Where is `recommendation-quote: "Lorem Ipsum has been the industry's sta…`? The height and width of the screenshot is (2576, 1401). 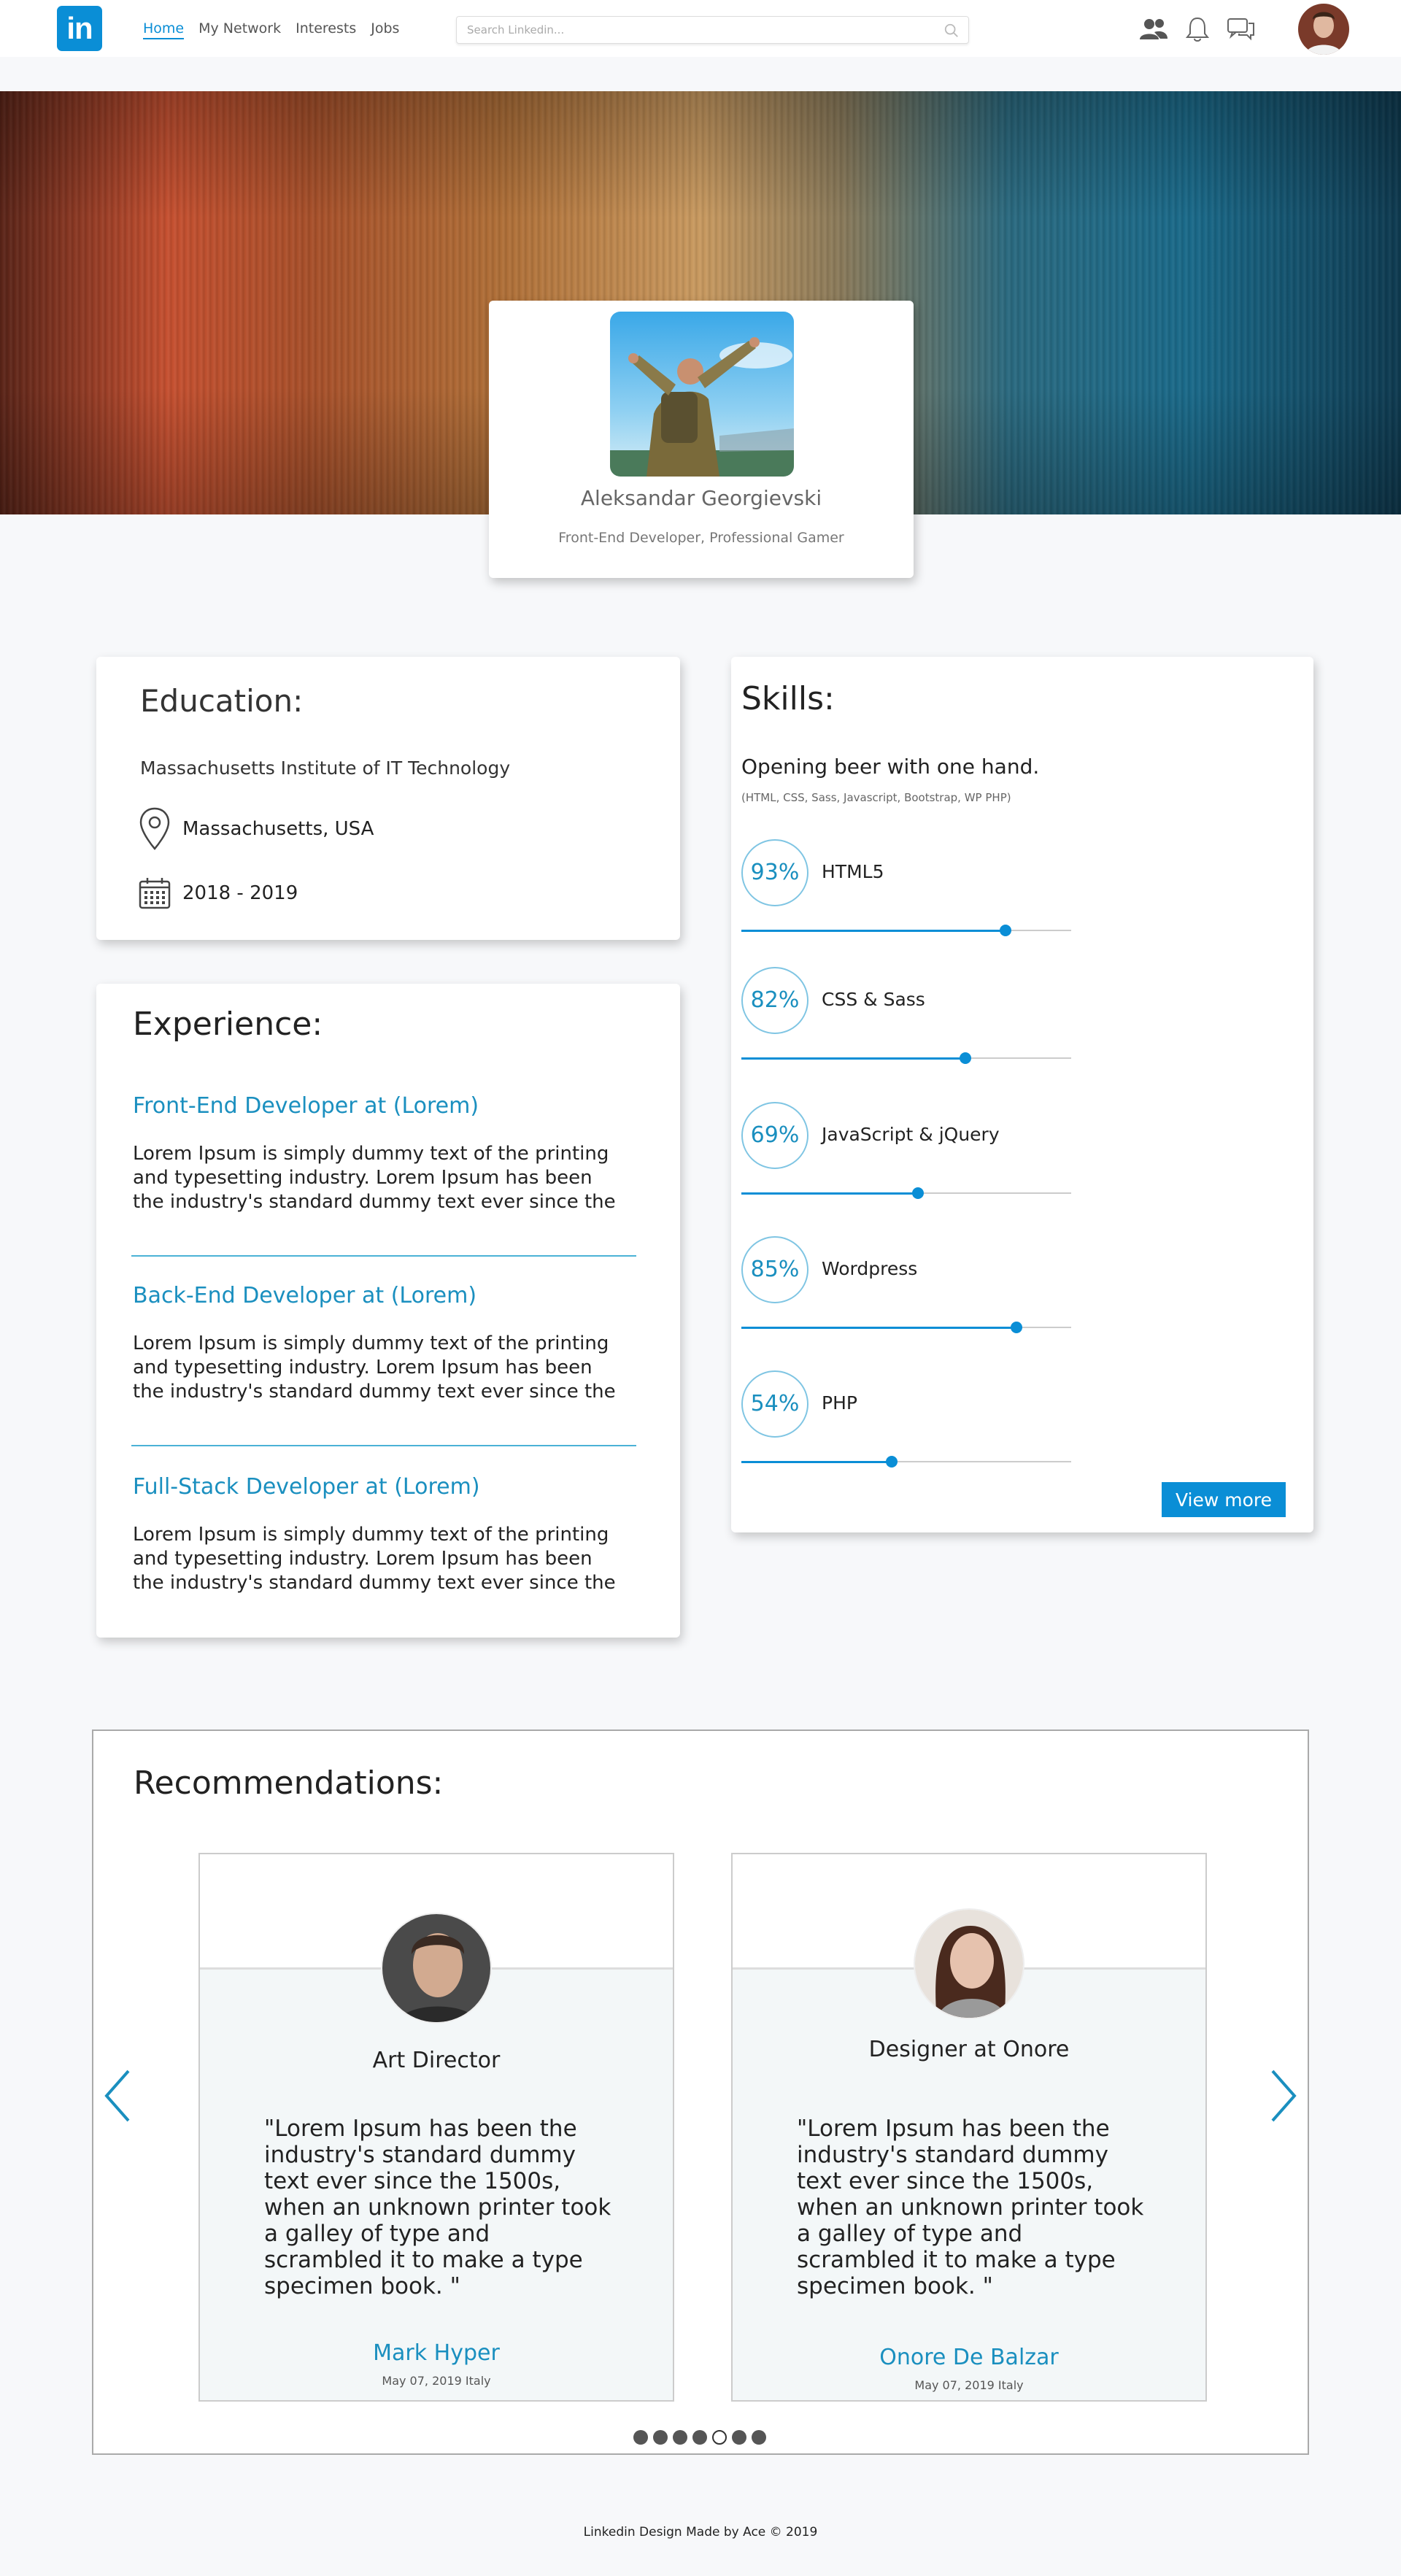
recommendation-quote: "Lorem Ipsum has been the industry's sta… is located at coordinates (437, 2207).